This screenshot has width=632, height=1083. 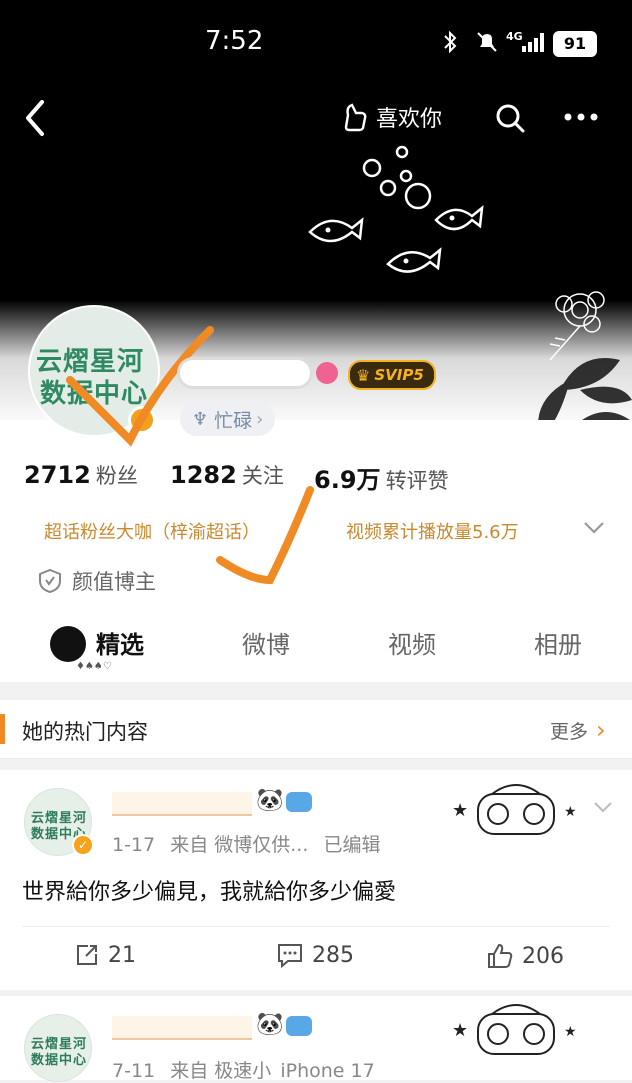 I want to click on post-card: 云熠星河 数据中心 🐼 ★ ★ 7-11 来自 极速小 iPhone 17, so click(x=316, y=1039).